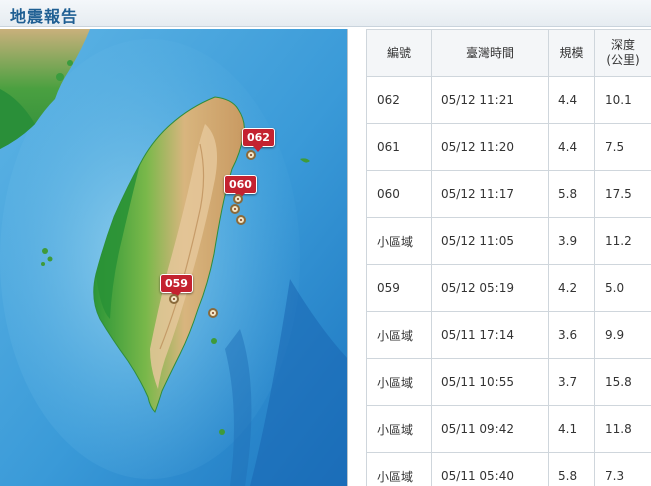  Describe the element at coordinates (176, 286) in the screenshot. I see `marker-059: 059` at that location.